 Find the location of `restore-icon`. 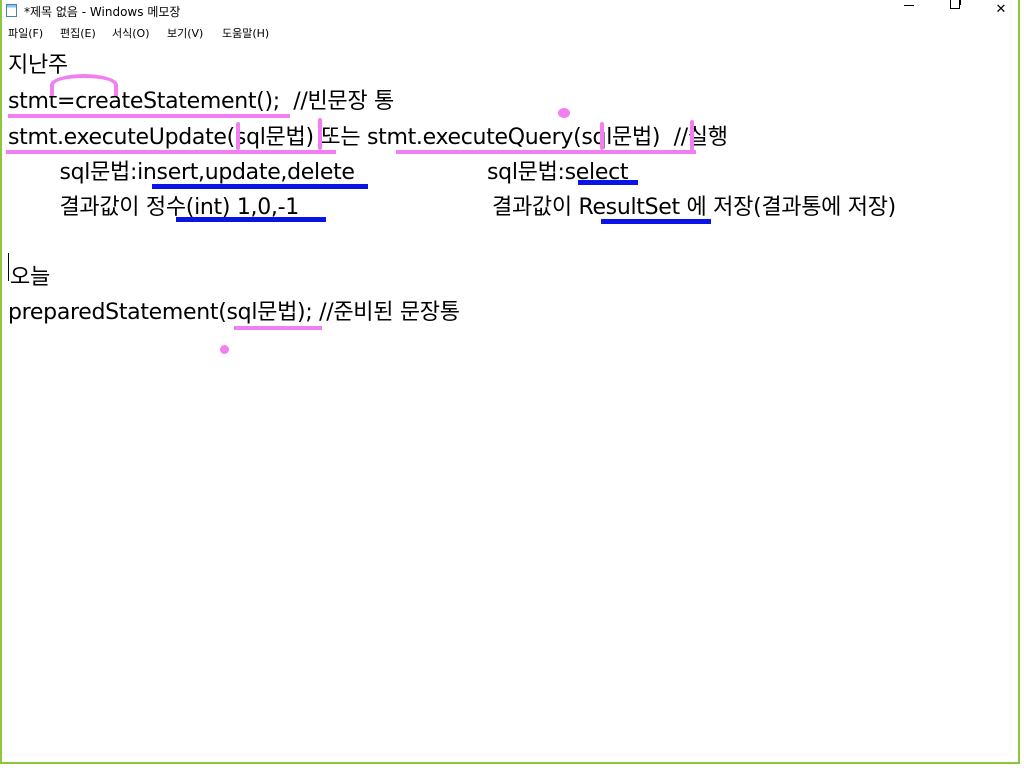

restore-icon is located at coordinates (955, 4).